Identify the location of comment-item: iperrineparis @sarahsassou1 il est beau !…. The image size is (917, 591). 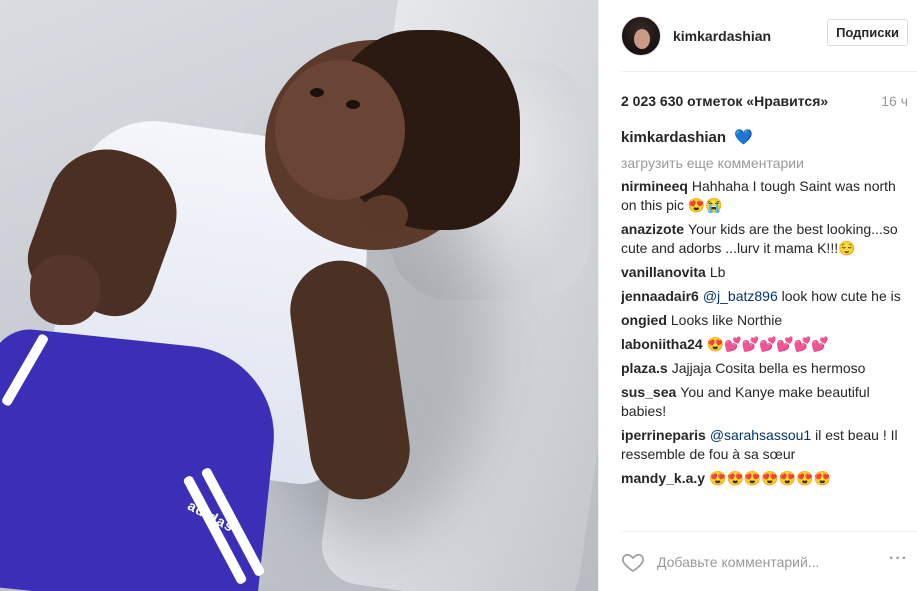
(765, 445).